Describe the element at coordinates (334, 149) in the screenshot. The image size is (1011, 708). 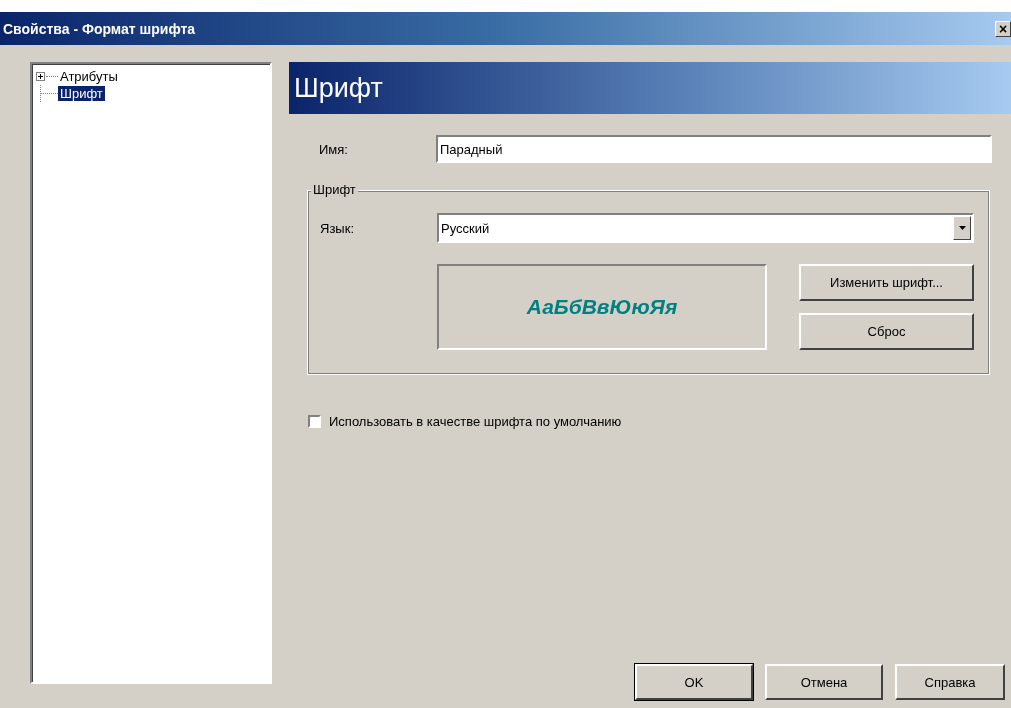
I see `field-label: Имя:` at that location.